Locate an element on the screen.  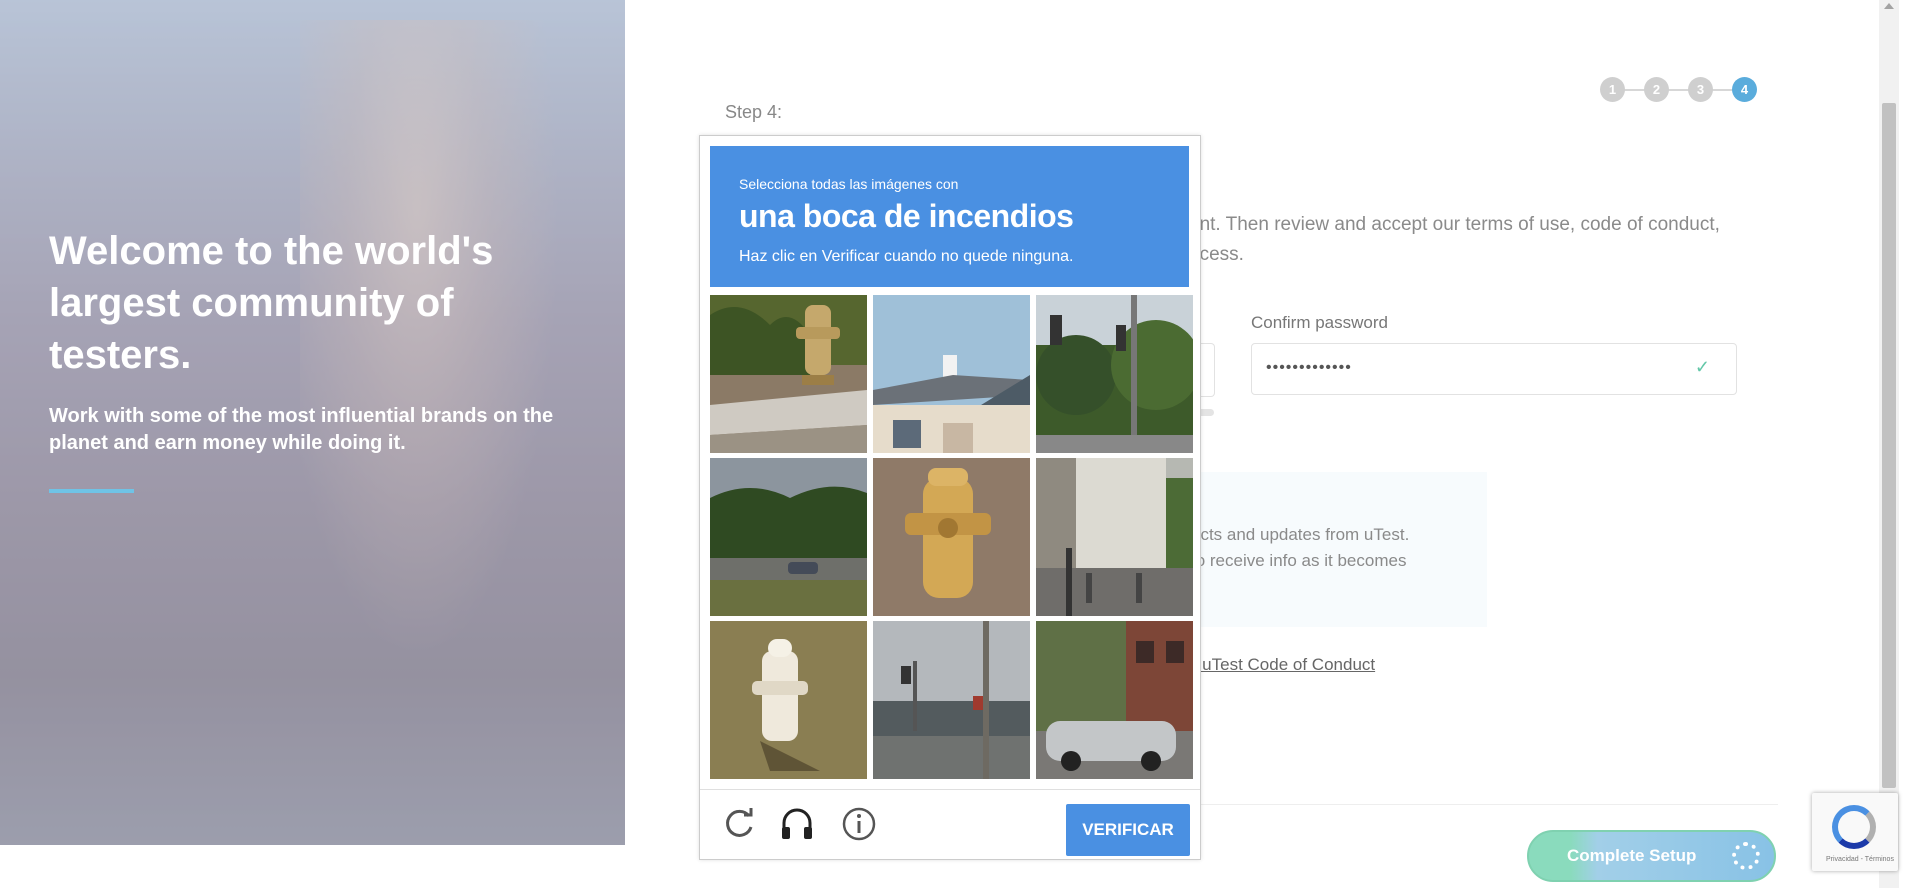
optin-line-1: ects and updates from uTest. is located at coordinates (1300, 534).